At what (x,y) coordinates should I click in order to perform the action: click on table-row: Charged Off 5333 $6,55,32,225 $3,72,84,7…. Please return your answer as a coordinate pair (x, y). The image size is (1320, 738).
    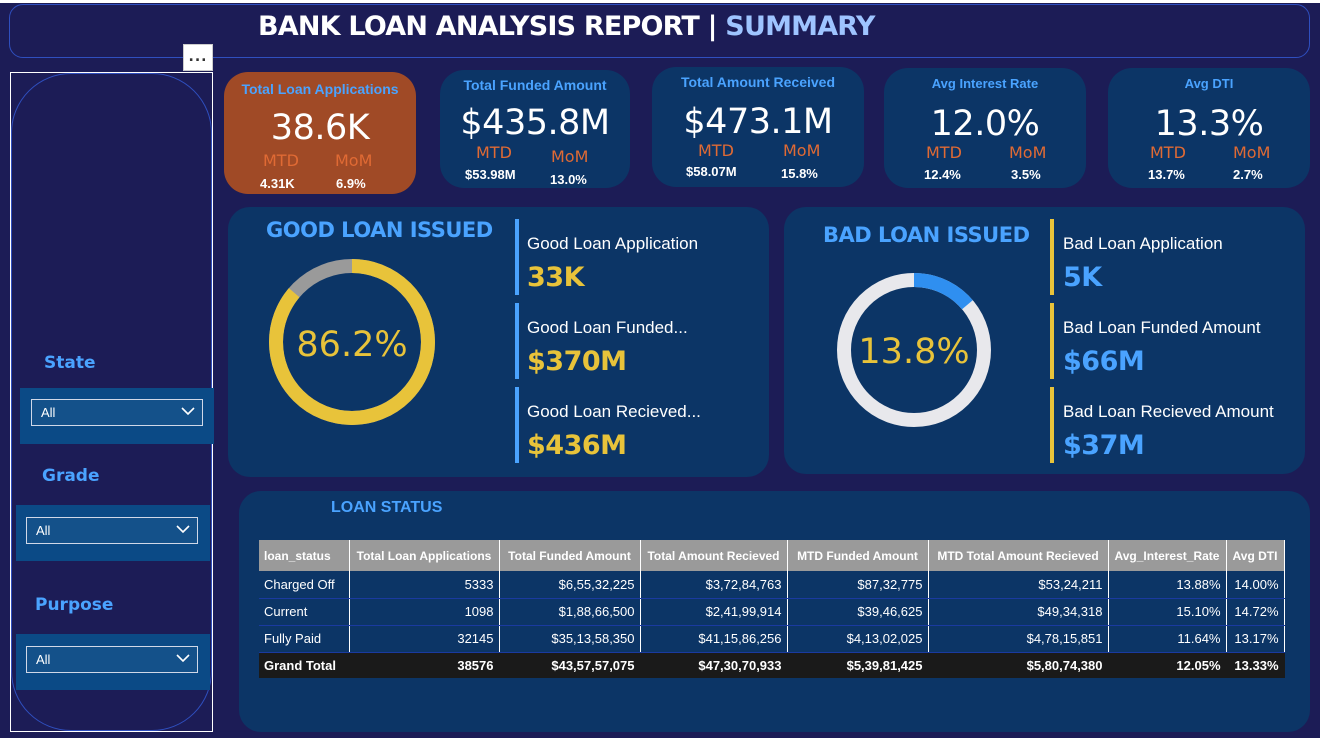
    Looking at the image, I should click on (772, 585).